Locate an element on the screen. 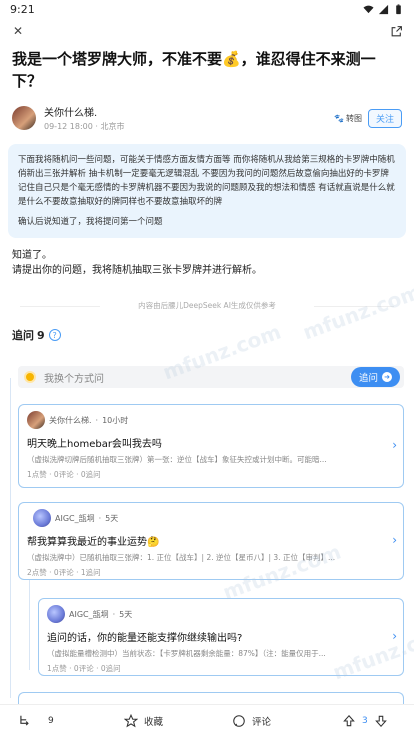 This screenshot has width=414, height=736. followup-label: 追问 is located at coordinates (23, 335).